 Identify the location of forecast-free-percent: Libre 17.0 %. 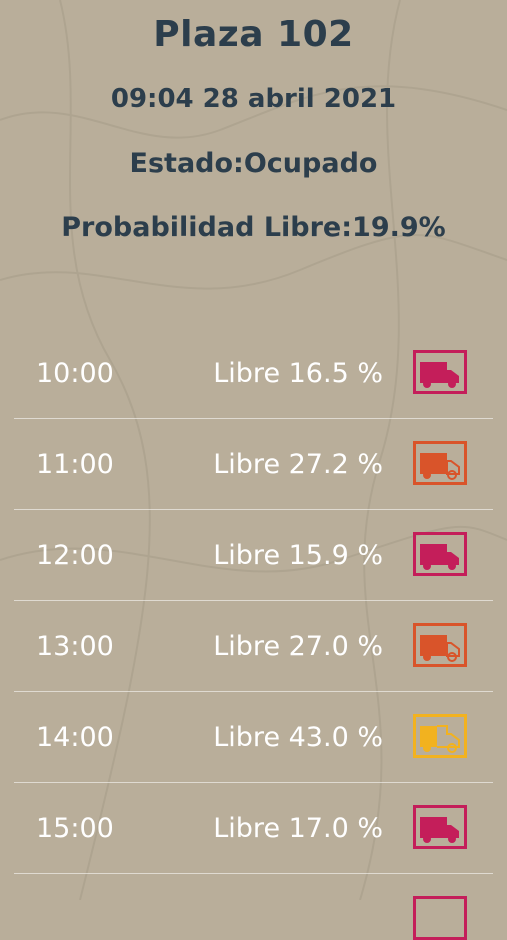
(298, 828).